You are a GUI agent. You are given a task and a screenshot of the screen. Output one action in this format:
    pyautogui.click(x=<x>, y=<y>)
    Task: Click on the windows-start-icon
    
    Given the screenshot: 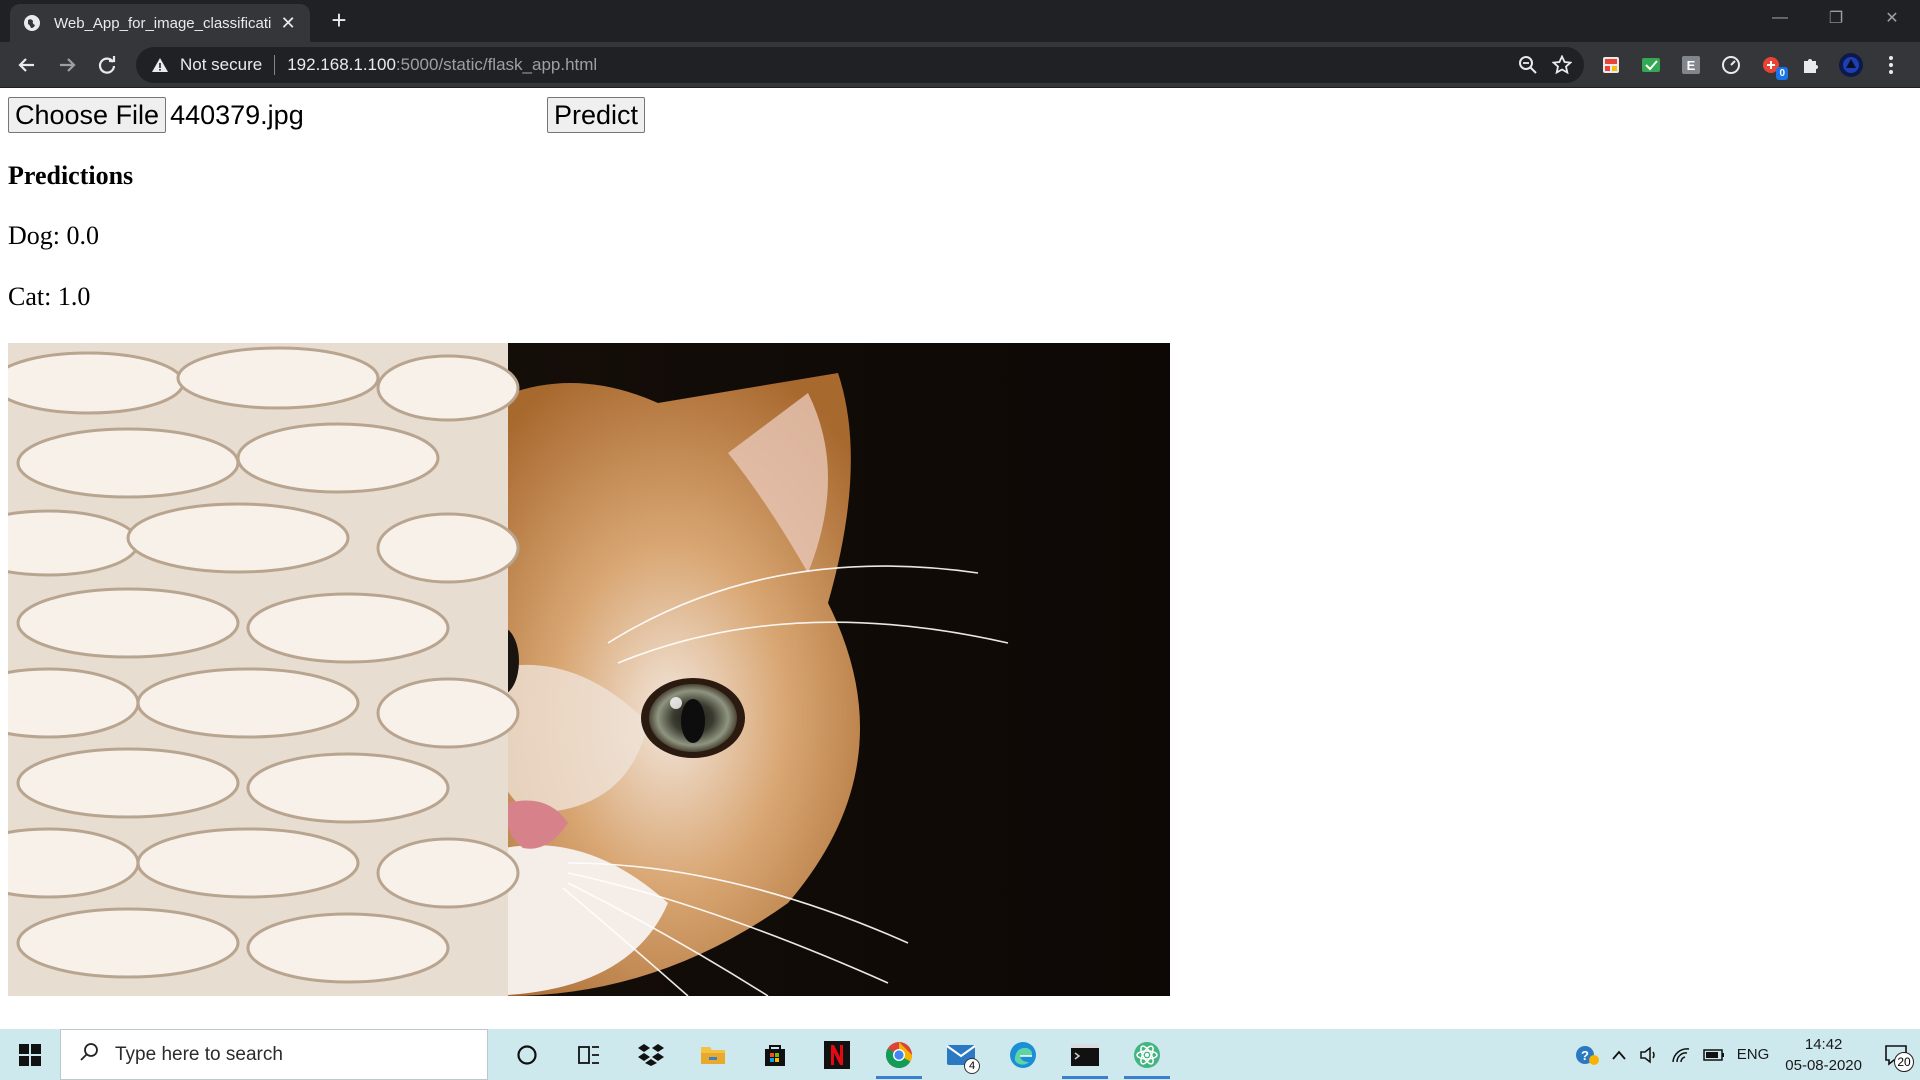 What is the action you would take?
    pyautogui.click(x=30, y=1054)
    